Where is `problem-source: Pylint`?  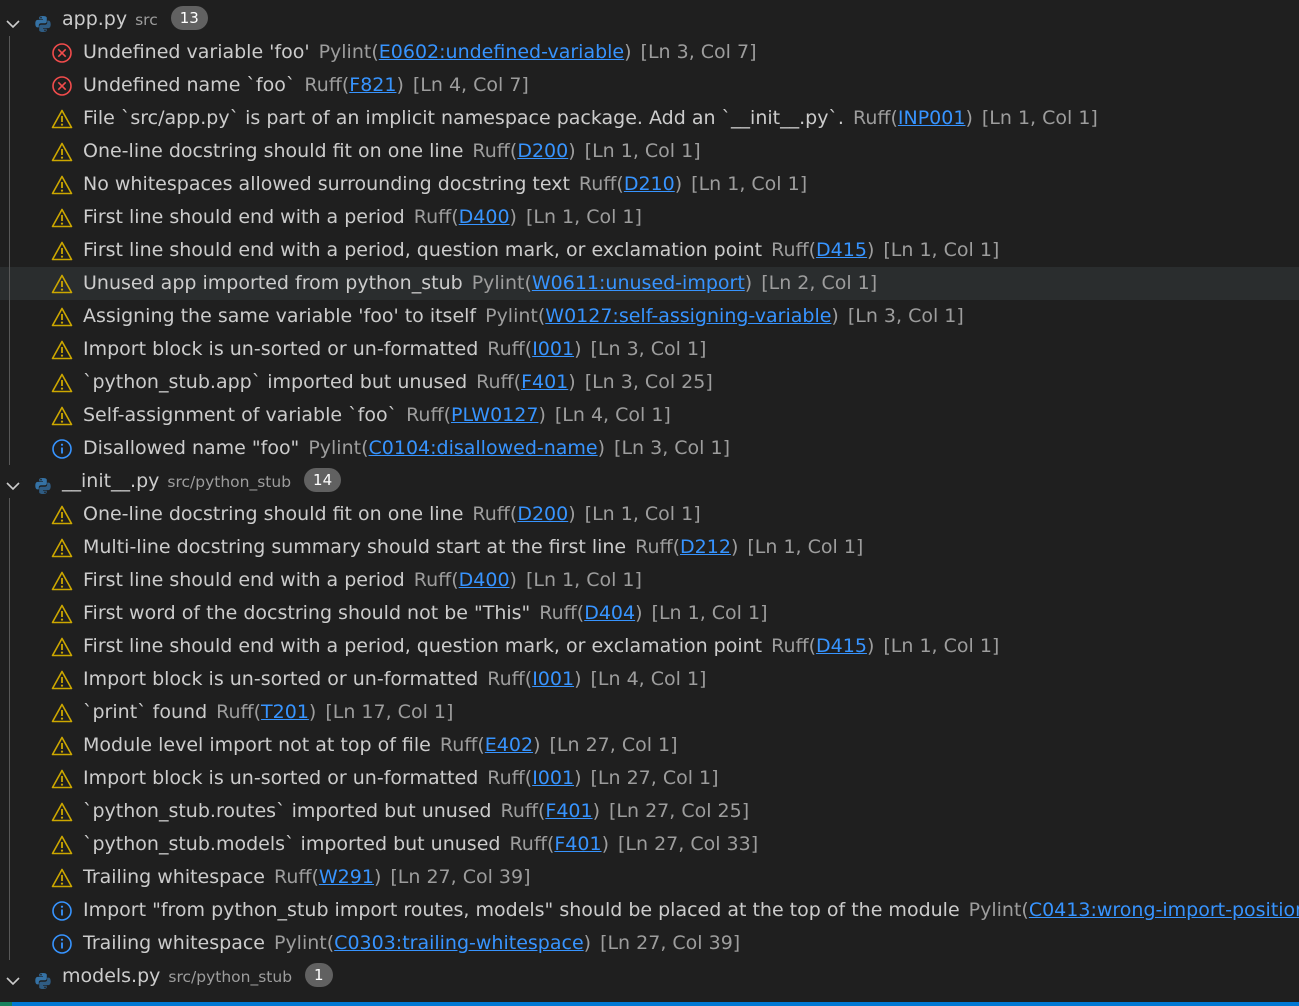 problem-source: Pylint is located at coordinates (300, 943).